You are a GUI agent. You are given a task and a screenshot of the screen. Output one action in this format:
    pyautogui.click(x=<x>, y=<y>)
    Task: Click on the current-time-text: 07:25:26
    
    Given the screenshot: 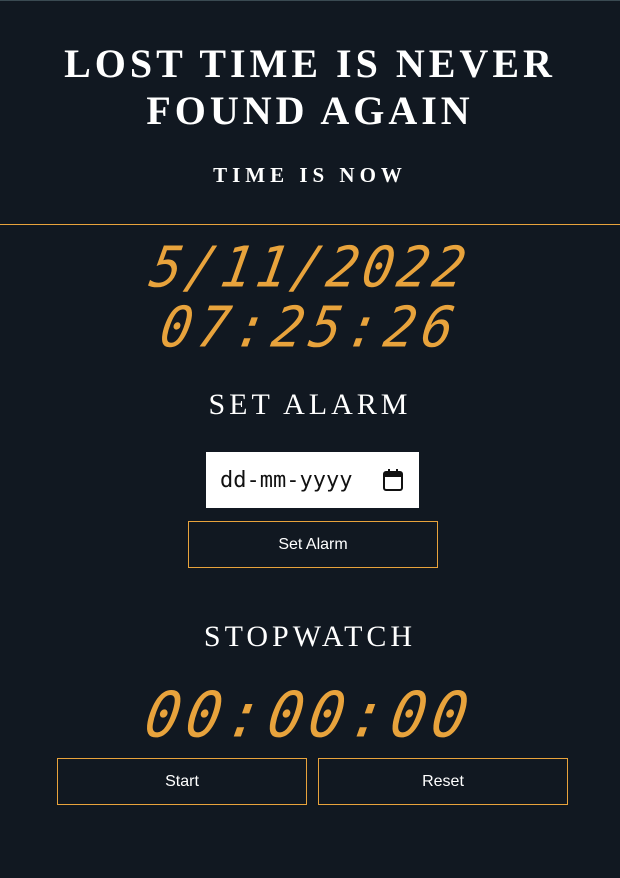 What is the action you would take?
    pyautogui.click(x=310, y=328)
    